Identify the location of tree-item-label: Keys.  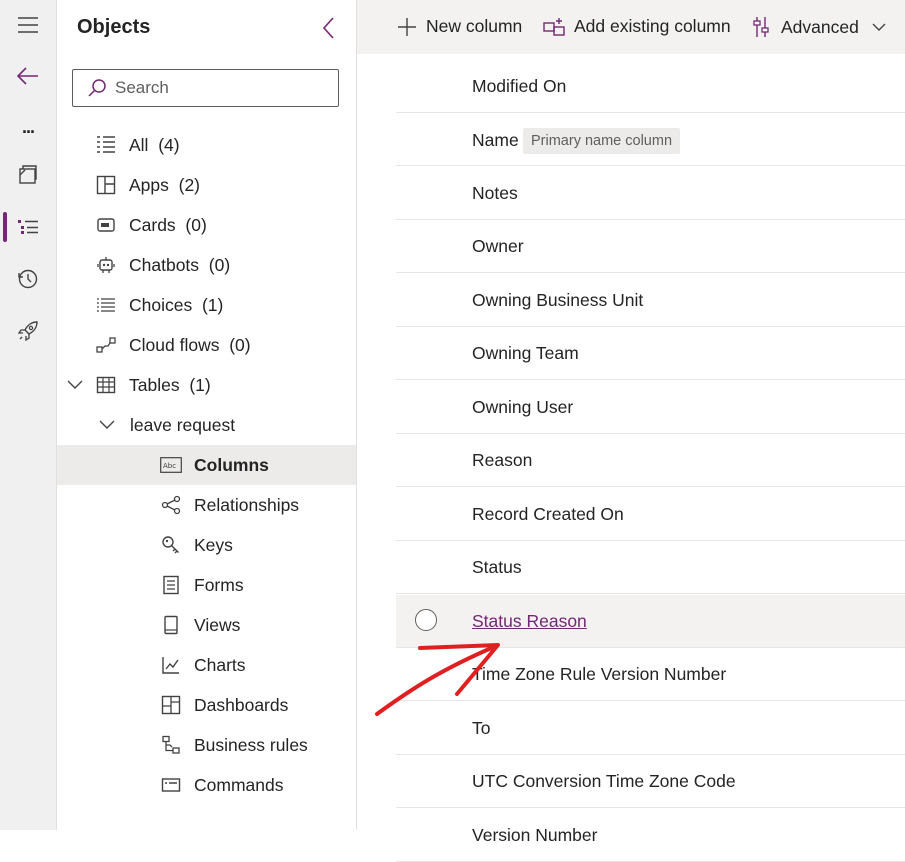
(213, 544).